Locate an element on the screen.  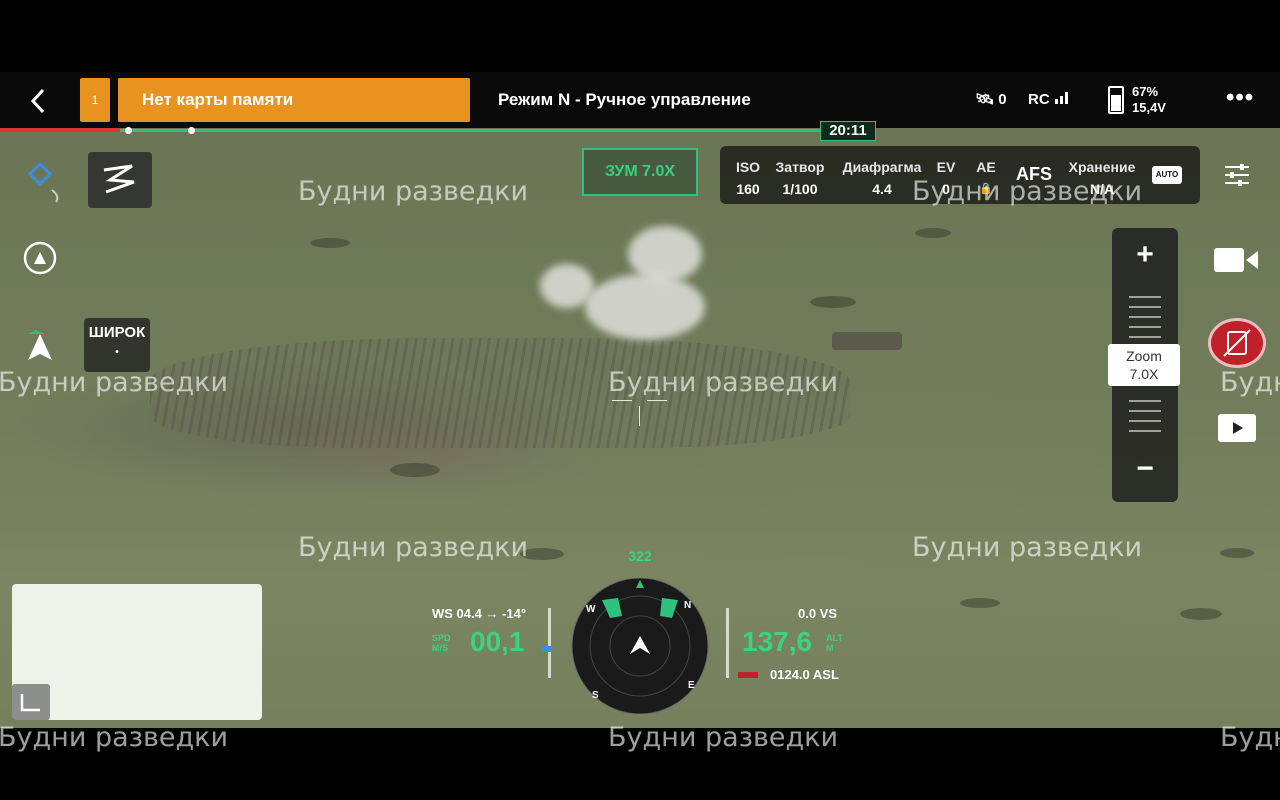
battery-voltage: 15,4V is located at coordinates (1149, 107).